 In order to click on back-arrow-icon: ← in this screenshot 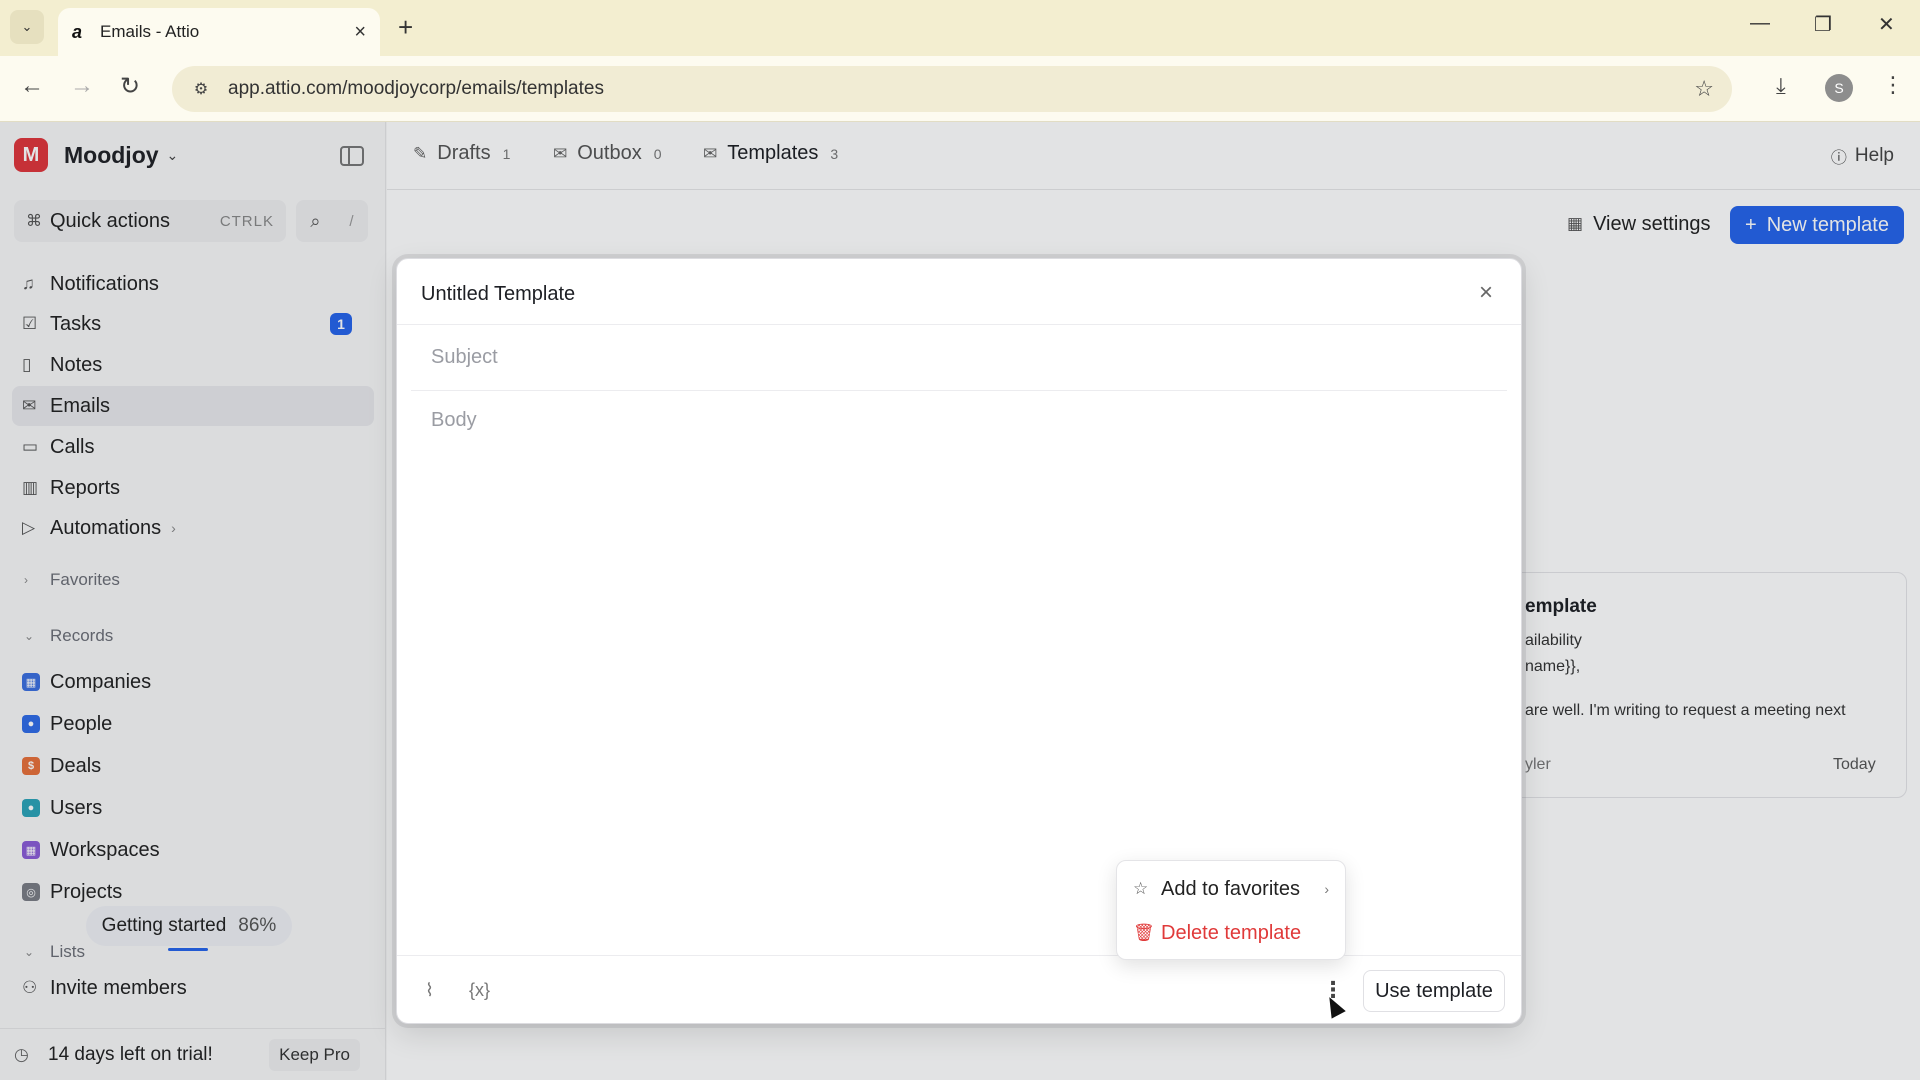, I will do `click(32, 86)`.